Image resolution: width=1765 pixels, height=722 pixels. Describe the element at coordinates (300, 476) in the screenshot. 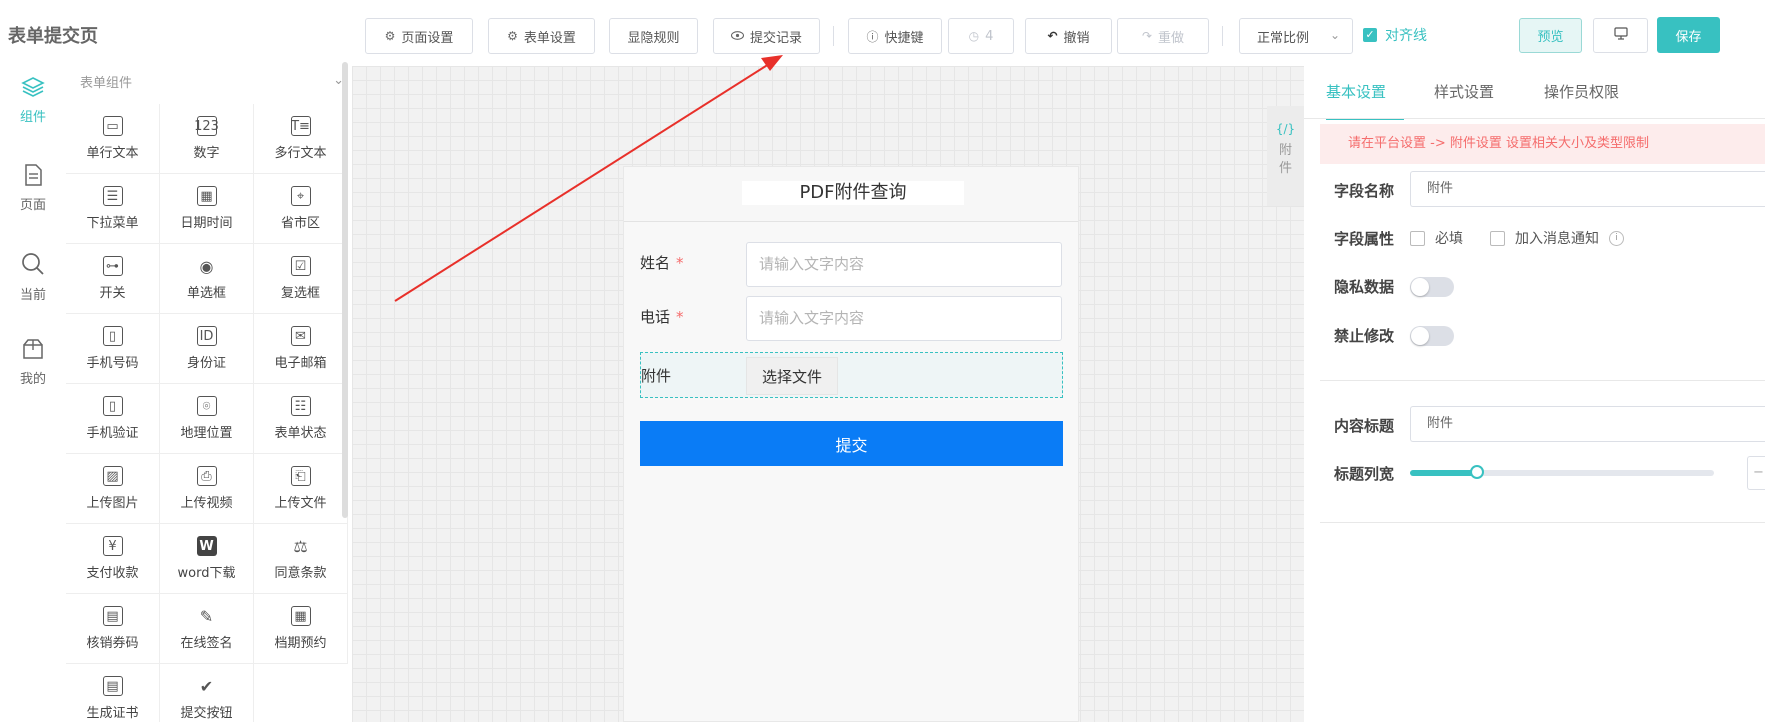

I see `folder-upload-icon: ⎗` at that location.